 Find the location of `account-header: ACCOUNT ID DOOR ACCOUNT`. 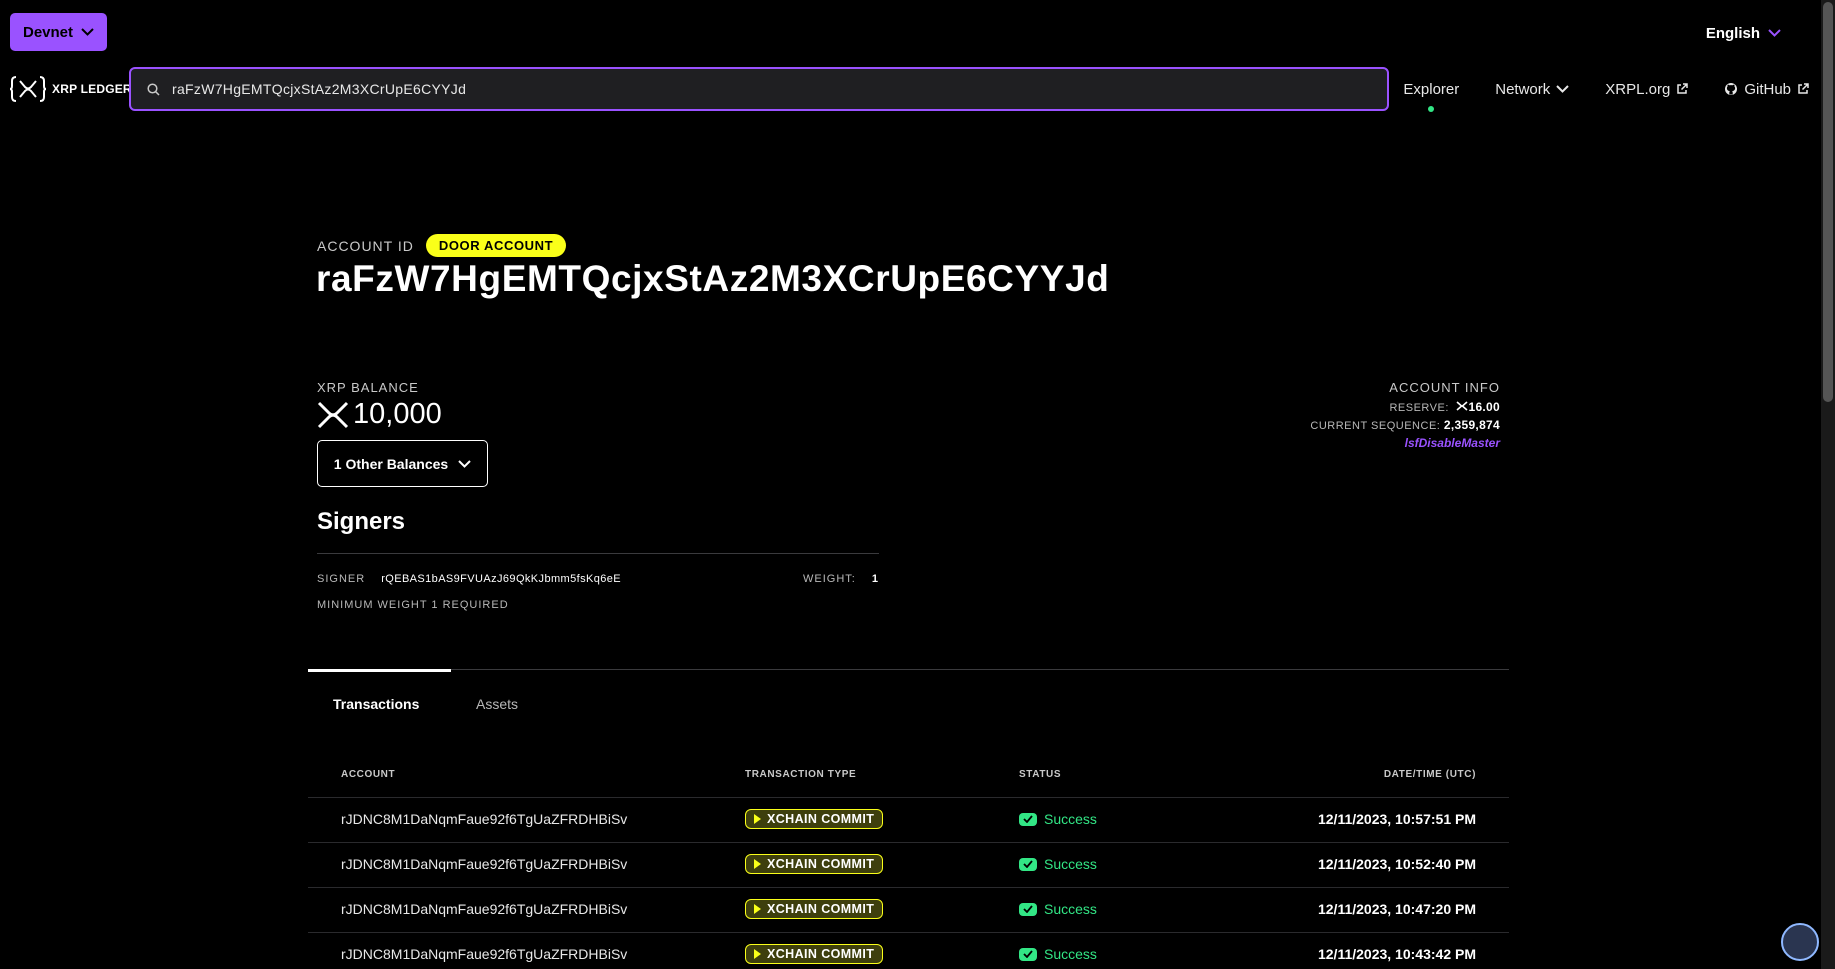

account-header: ACCOUNT ID DOOR ACCOUNT is located at coordinates (442, 245).